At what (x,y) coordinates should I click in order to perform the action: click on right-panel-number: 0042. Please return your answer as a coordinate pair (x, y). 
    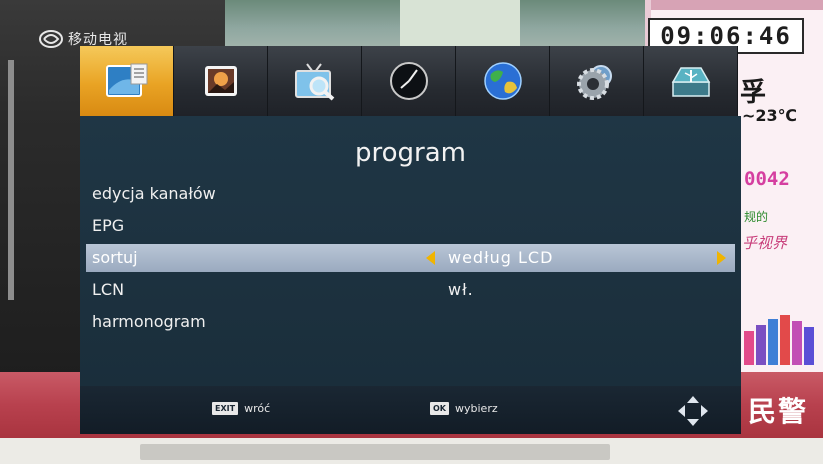
    Looking at the image, I should click on (767, 179).